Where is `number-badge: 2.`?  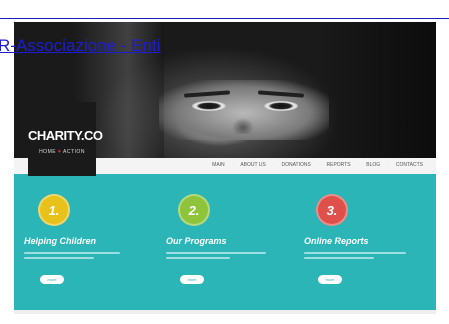
number-badge: 2. is located at coordinates (194, 210).